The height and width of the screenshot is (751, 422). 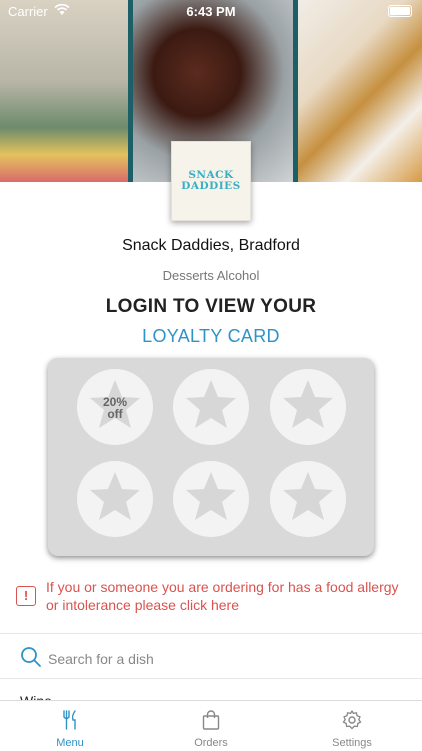 What do you see at coordinates (31, 657) in the screenshot?
I see `search-icon` at bounding box center [31, 657].